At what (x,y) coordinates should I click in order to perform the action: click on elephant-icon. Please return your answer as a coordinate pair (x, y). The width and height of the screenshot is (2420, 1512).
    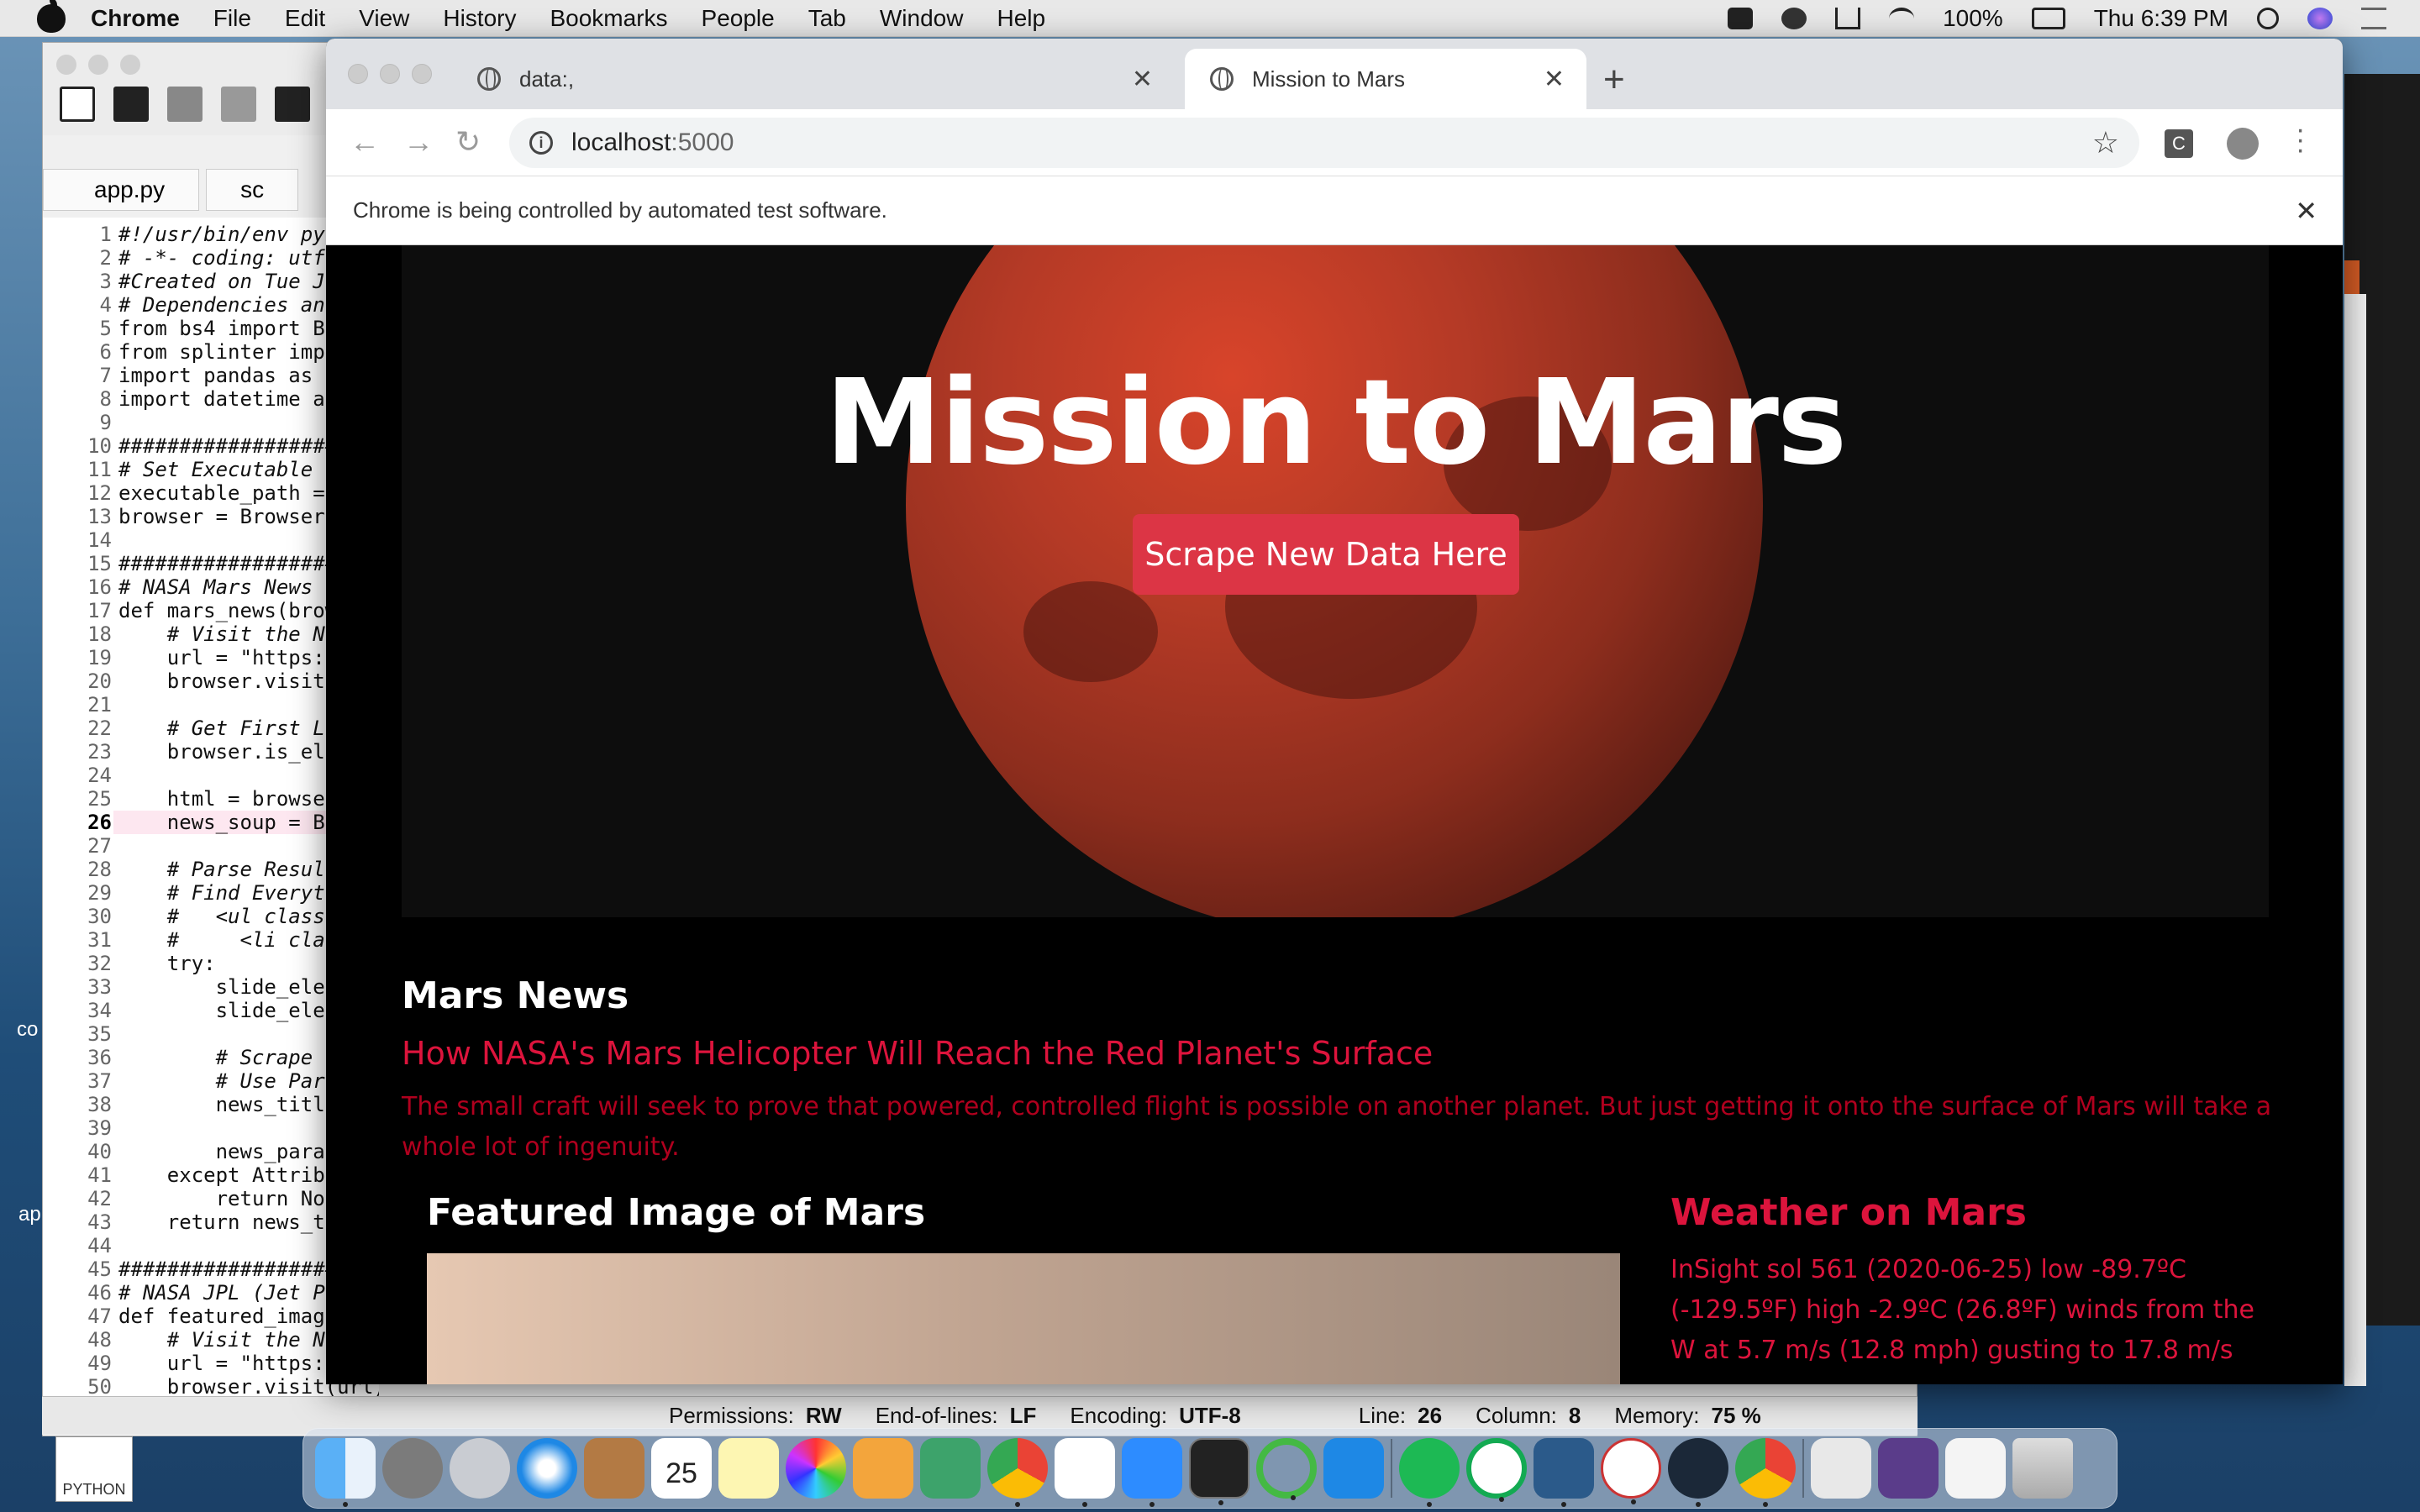
    Looking at the image, I should click on (1794, 18).